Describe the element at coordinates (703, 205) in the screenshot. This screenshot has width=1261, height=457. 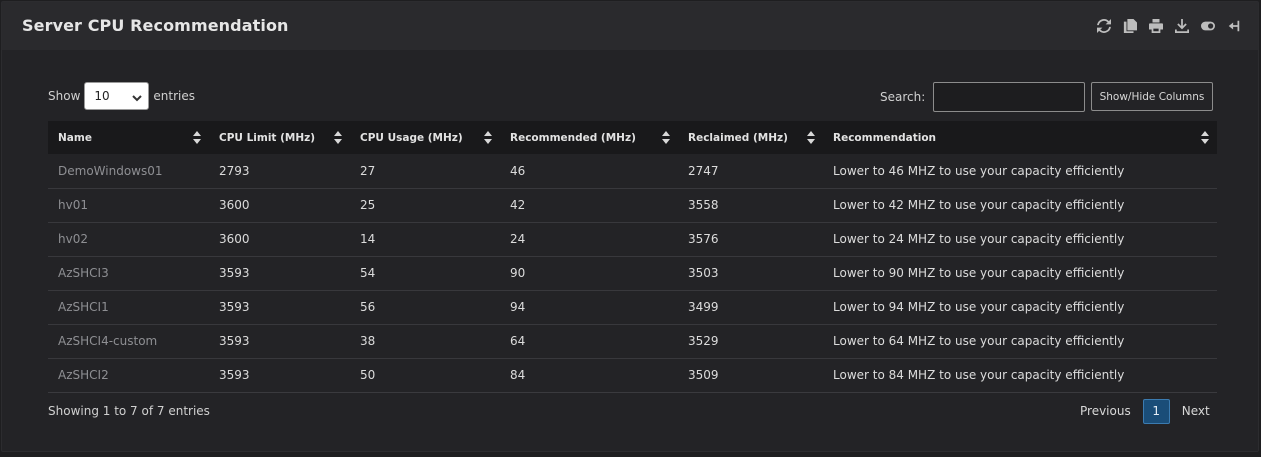
I see `cell-reclaimed: 3558` at that location.